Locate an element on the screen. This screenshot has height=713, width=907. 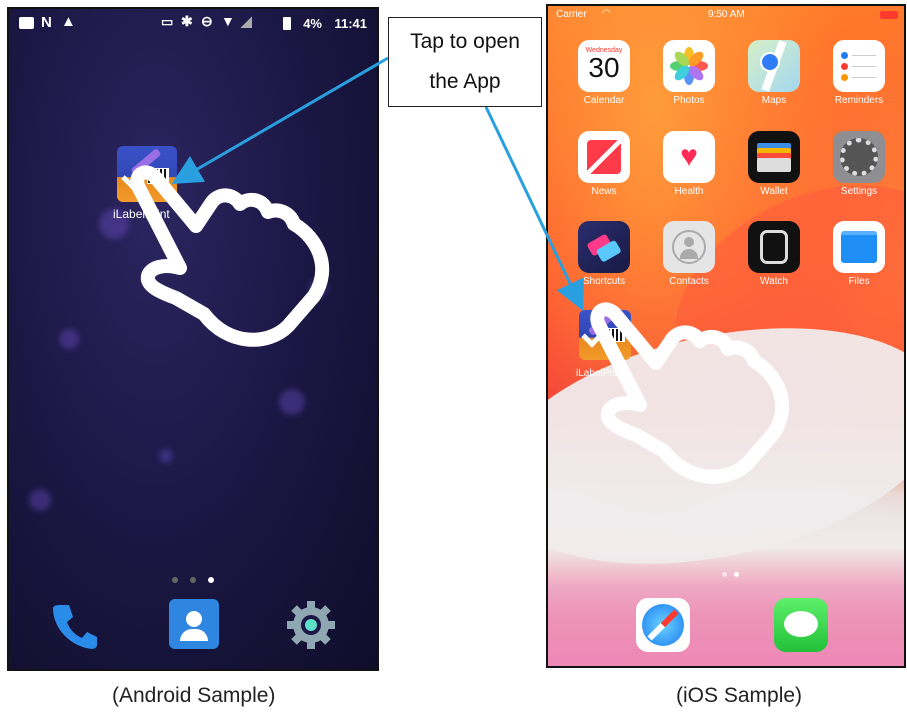
ios-caption: (iOS Sample) is located at coordinates (739, 695).